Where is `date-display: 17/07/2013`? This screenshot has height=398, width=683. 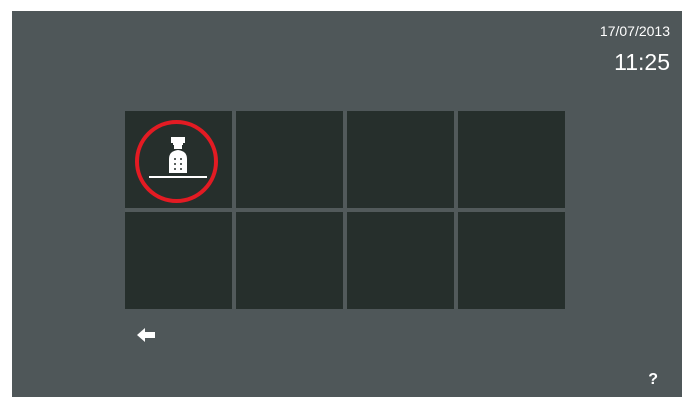
date-display: 17/07/2013 is located at coordinates (634, 31).